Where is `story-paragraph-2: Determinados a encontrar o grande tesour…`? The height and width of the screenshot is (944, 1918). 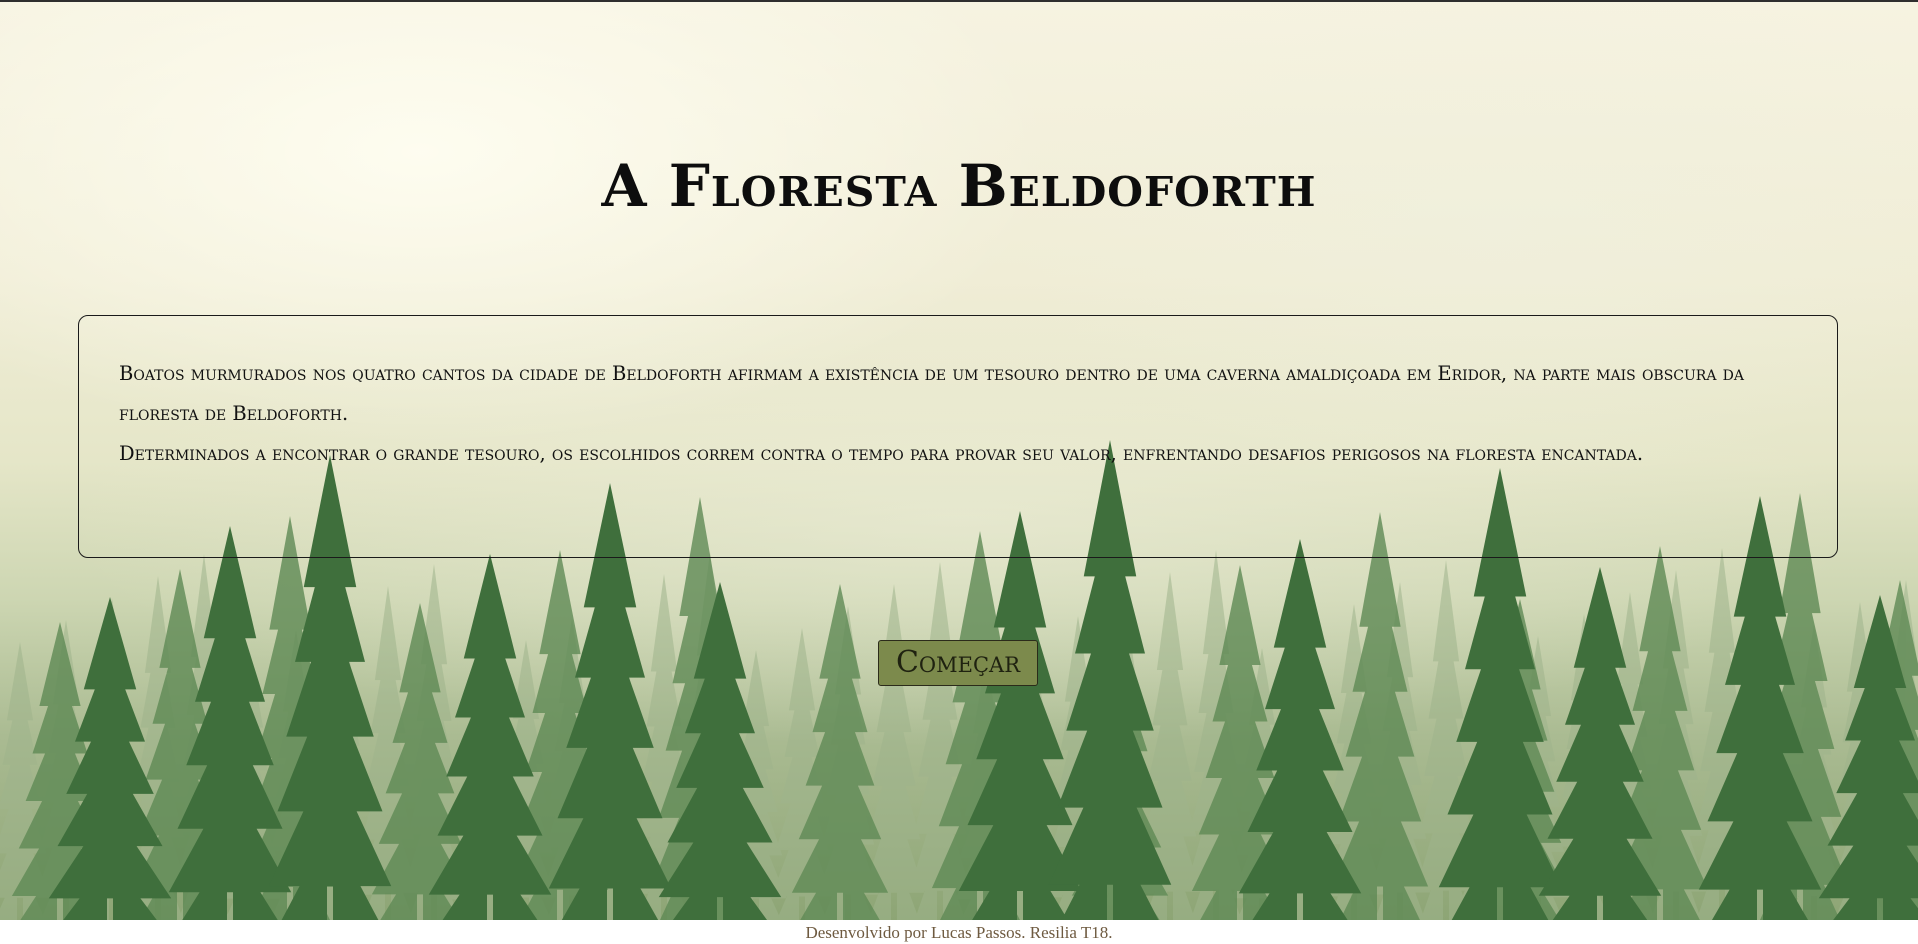
story-paragraph-2: Determinados a encontrar o grande tesour… is located at coordinates (881, 453).